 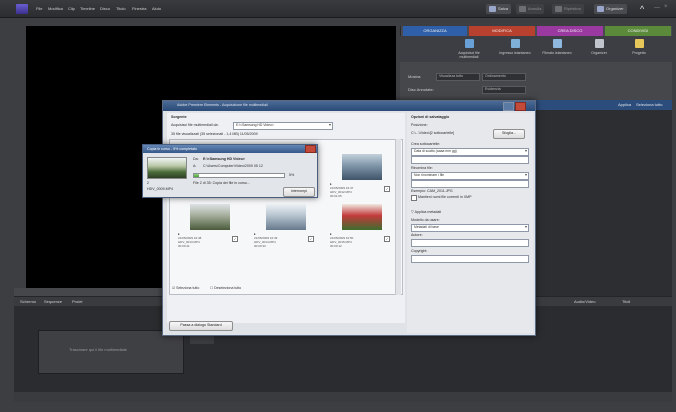 What do you see at coordinates (515, 53) in the screenshot?
I see `tool-label: Ingresso istantaneo` at bounding box center [515, 53].